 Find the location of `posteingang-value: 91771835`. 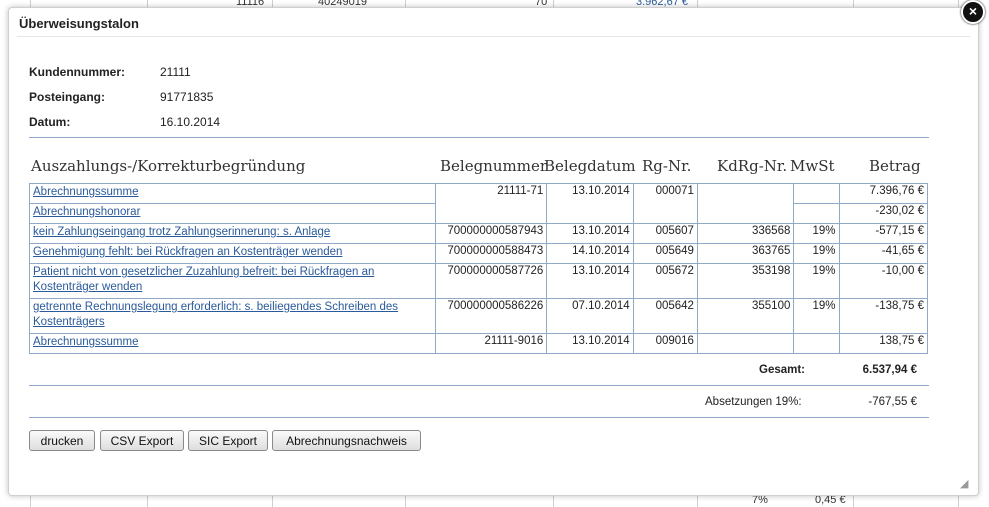

posteingang-value: 91771835 is located at coordinates (187, 97).